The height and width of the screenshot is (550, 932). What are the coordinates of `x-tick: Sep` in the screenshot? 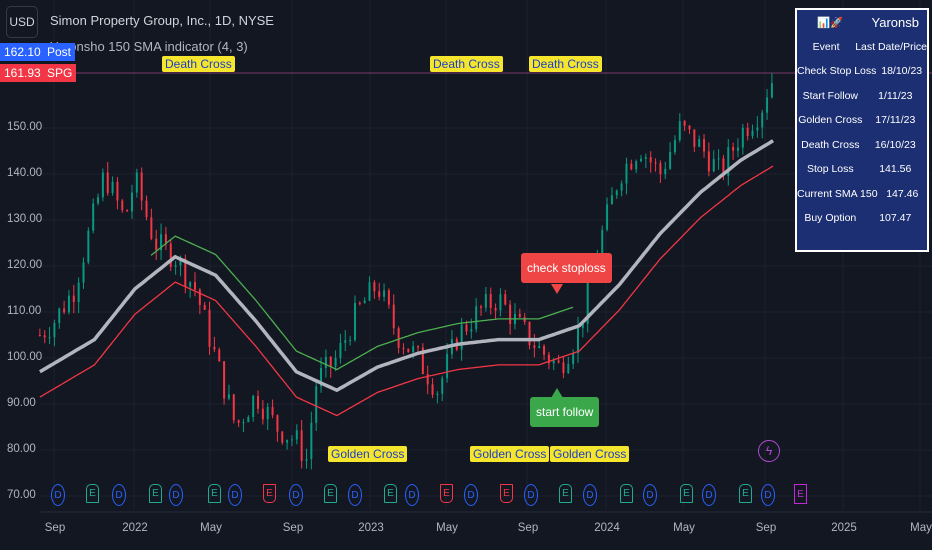 It's located at (766, 528).